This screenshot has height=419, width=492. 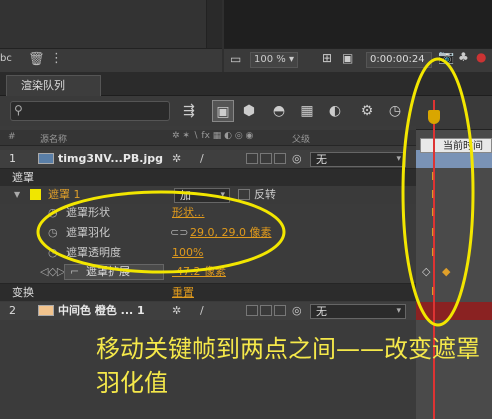 What do you see at coordinates (288, 366) in the screenshot?
I see `instruction-caption: 移动关键帧到两点之间——改变遮罩羽化值` at bounding box center [288, 366].